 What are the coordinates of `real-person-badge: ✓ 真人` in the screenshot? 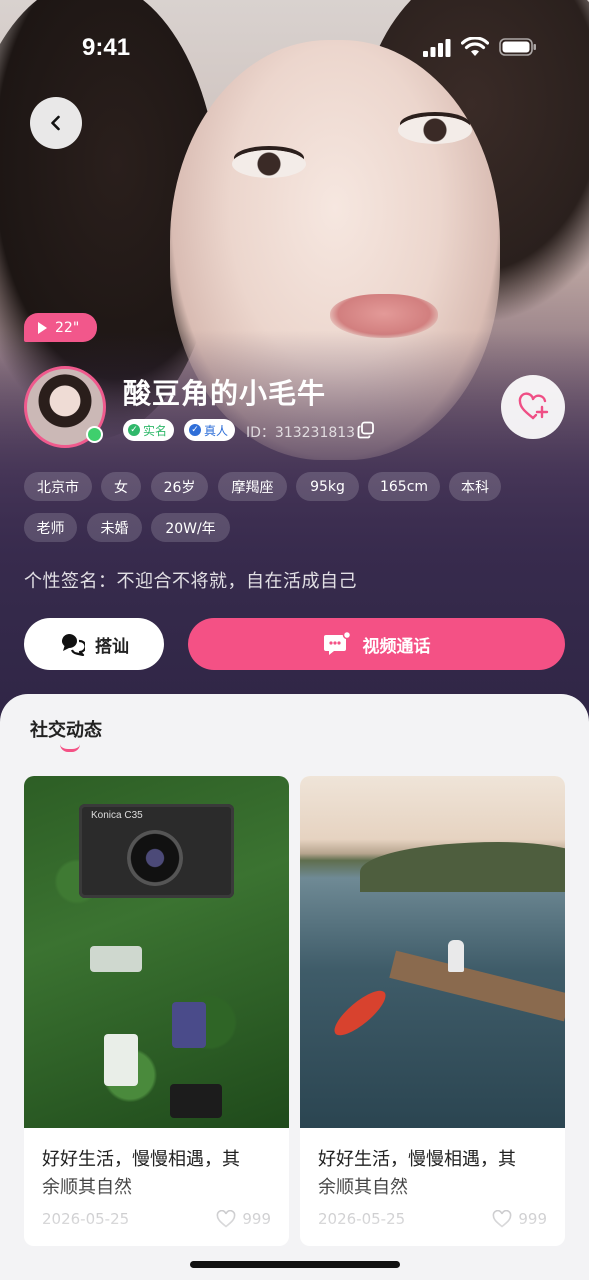 It's located at (210, 430).